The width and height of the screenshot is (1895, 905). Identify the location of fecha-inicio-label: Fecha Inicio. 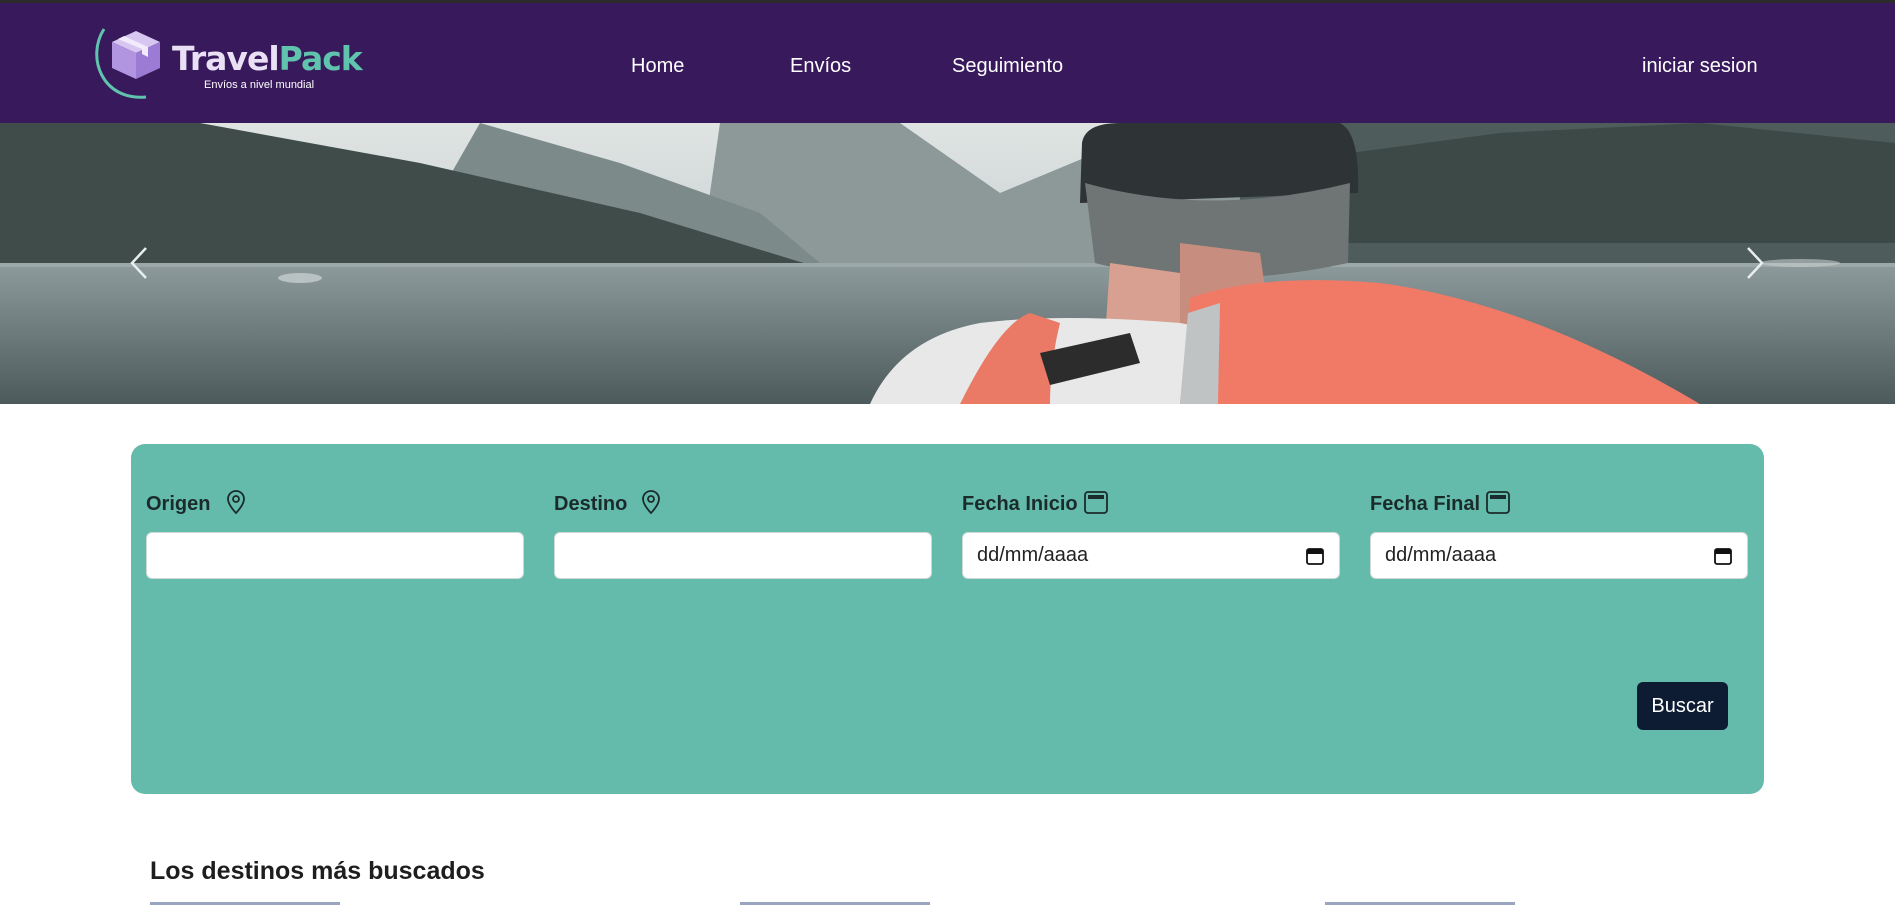
(1020, 504).